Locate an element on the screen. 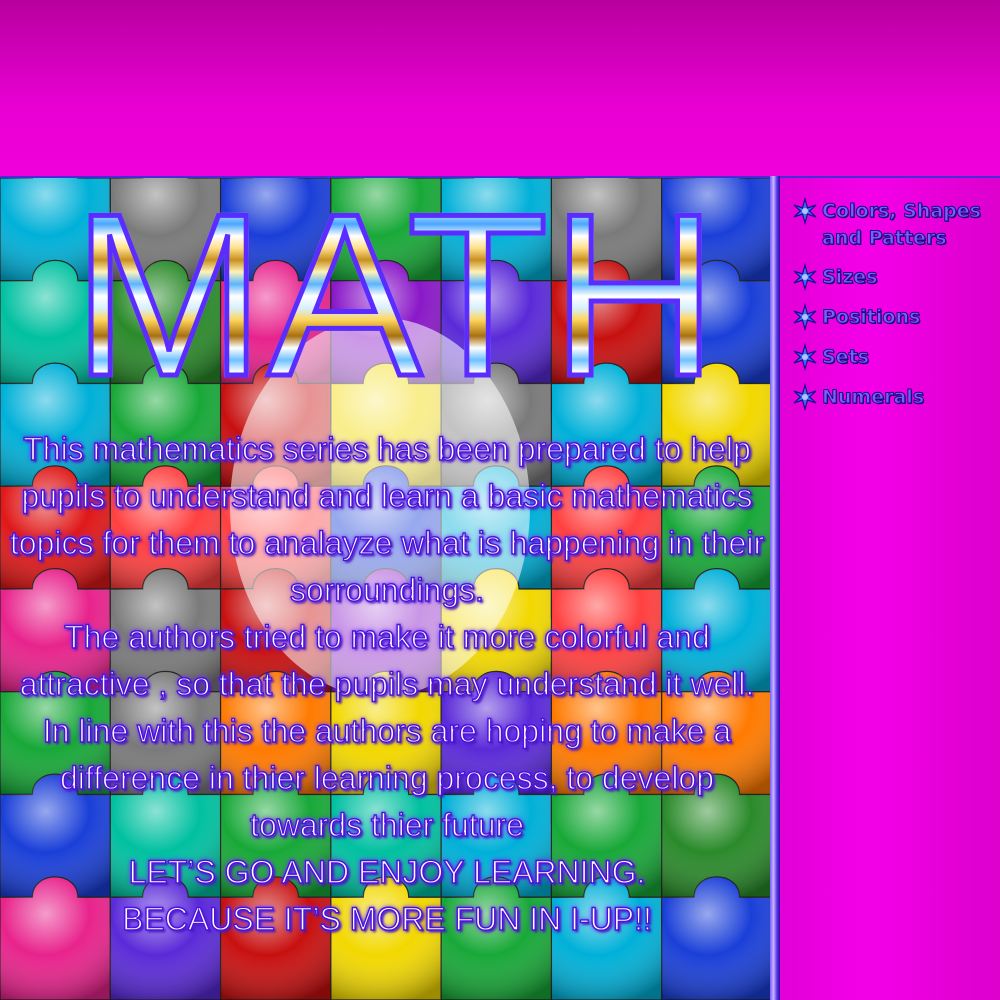 This screenshot has width=1000, height=1000. nav-item-colors-shapes-patterns: Colors, Shapes and Patters is located at coordinates (894, 224).